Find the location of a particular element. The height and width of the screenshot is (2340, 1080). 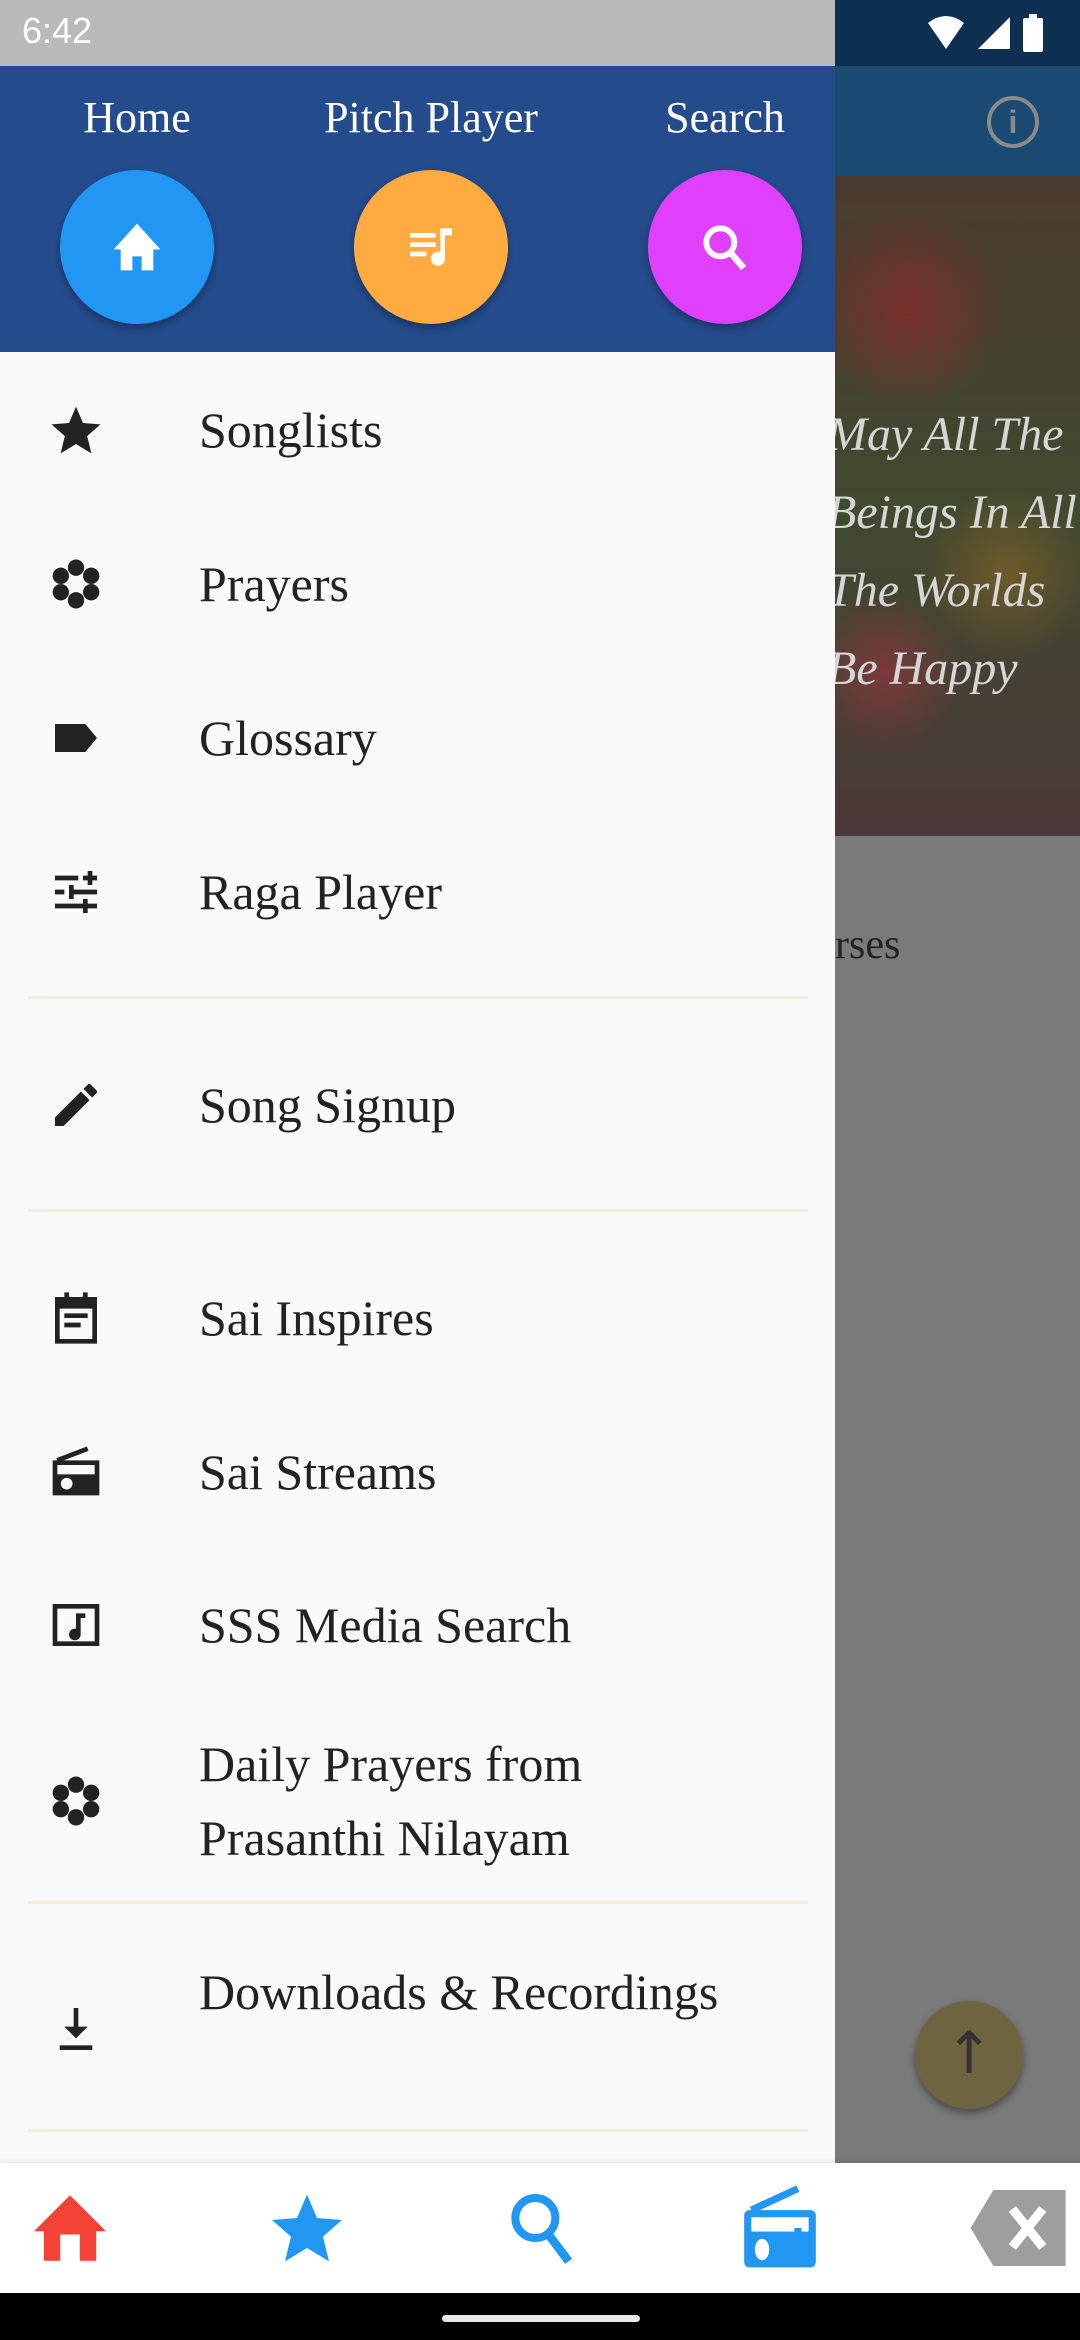

drawer-item-raga-player: Raga Player is located at coordinates (417, 892).